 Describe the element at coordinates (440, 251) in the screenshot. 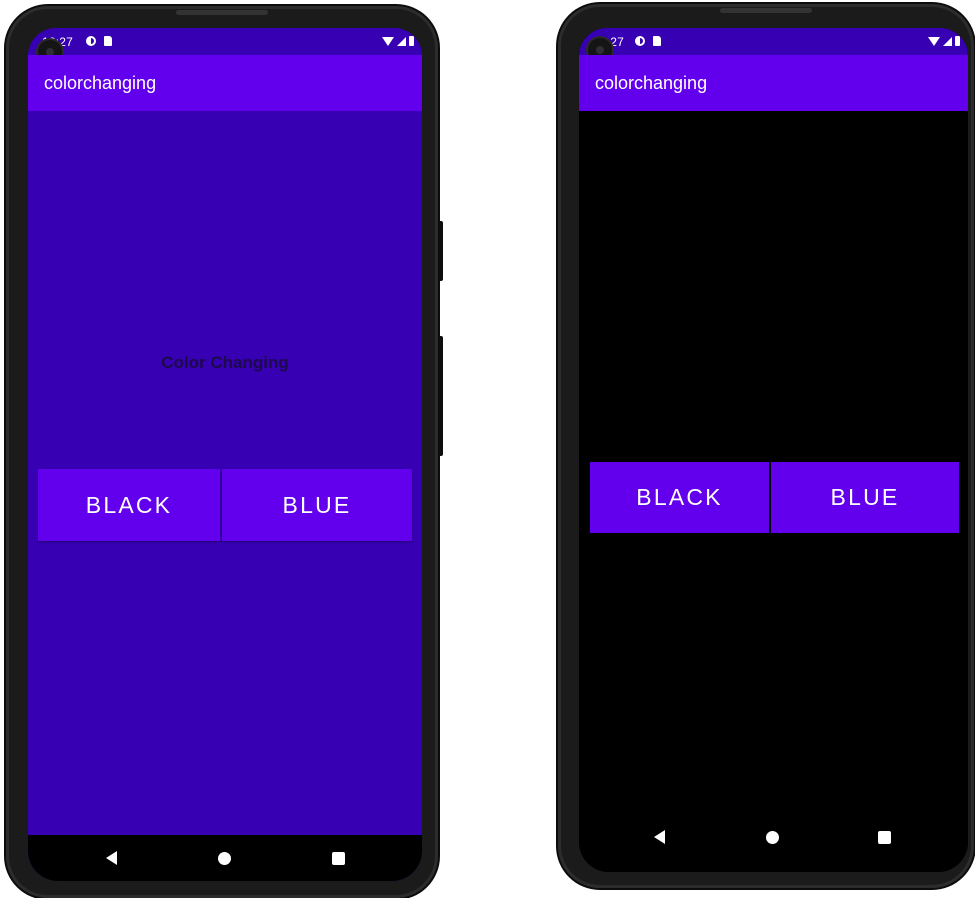

I see `volume-button` at that location.